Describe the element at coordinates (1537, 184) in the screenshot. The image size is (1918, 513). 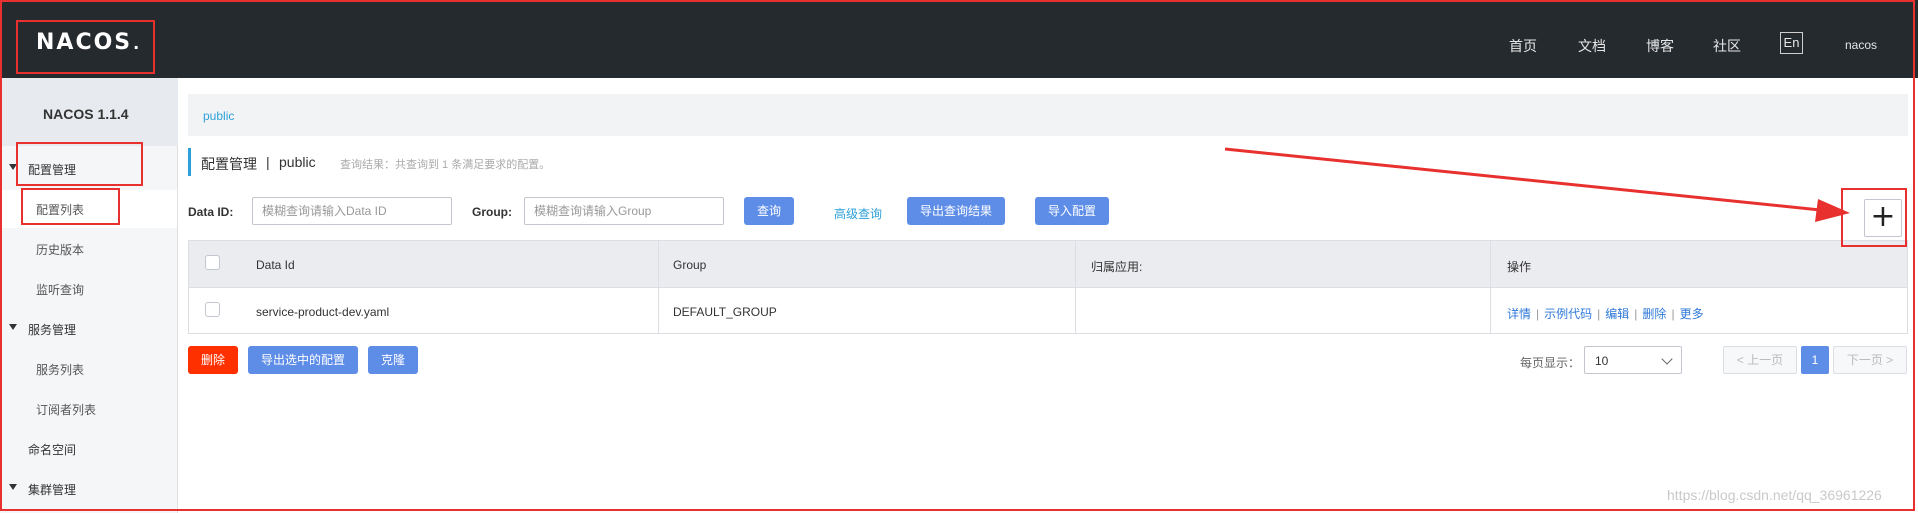
I see `annotation-arrow` at that location.